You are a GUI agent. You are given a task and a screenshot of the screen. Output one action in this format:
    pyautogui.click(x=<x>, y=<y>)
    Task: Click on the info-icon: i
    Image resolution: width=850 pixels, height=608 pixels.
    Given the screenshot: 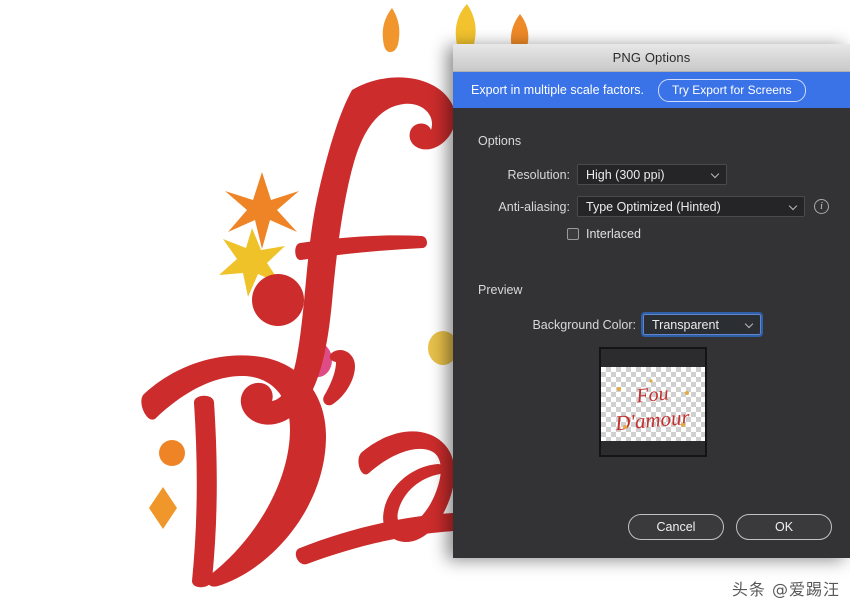 What is the action you would take?
    pyautogui.click(x=821, y=206)
    